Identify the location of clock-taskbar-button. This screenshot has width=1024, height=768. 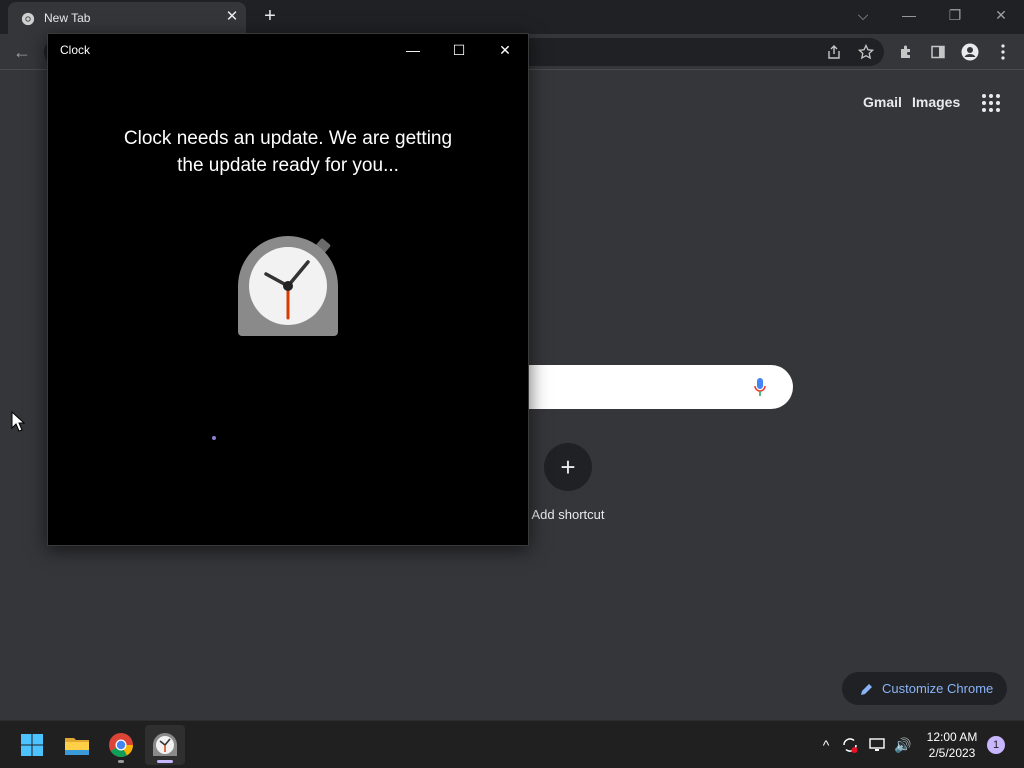
(165, 745).